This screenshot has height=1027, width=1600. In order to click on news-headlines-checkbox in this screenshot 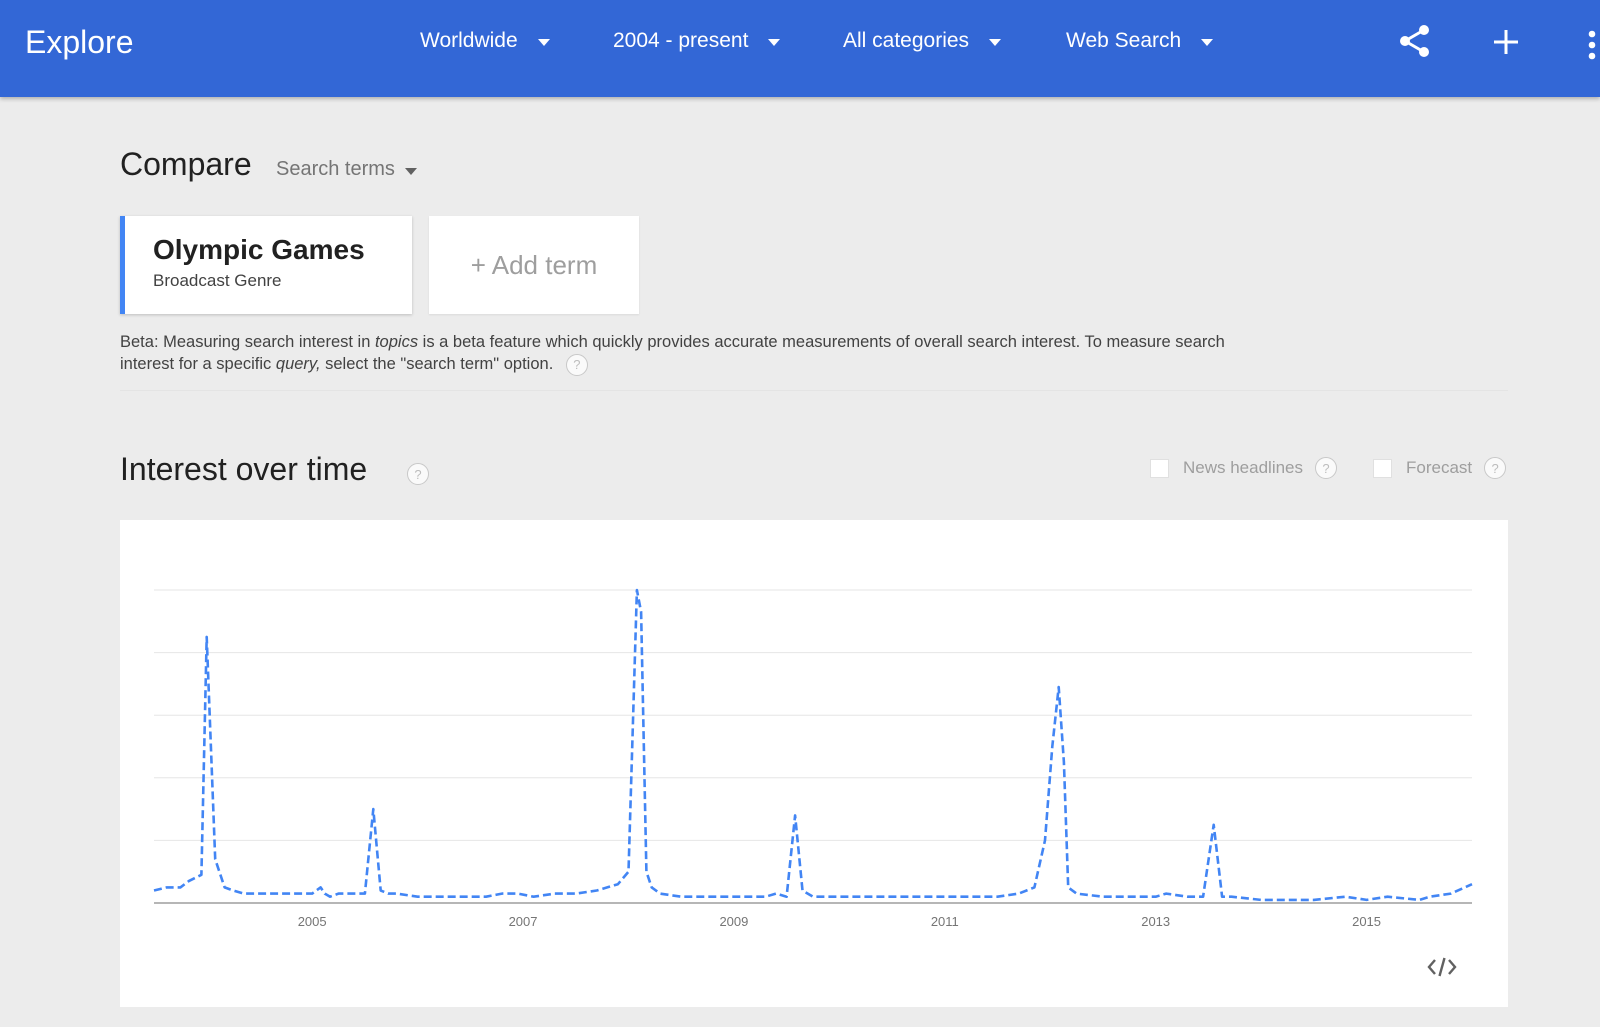, I will do `click(1159, 468)`.